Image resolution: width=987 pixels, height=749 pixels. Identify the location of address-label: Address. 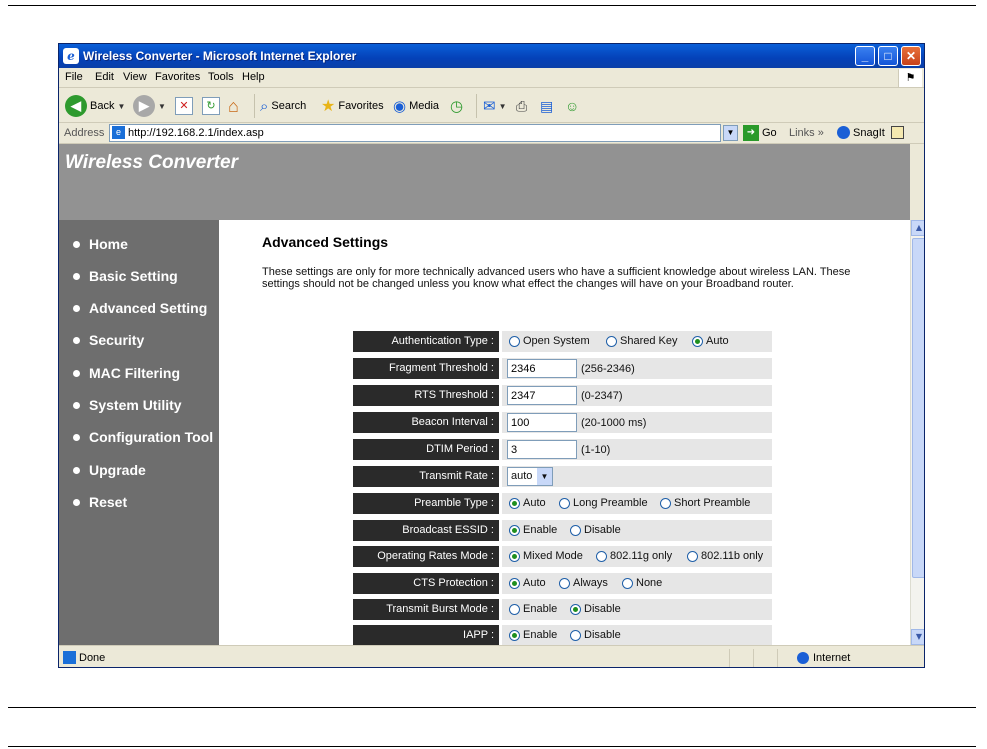
(84, 133).